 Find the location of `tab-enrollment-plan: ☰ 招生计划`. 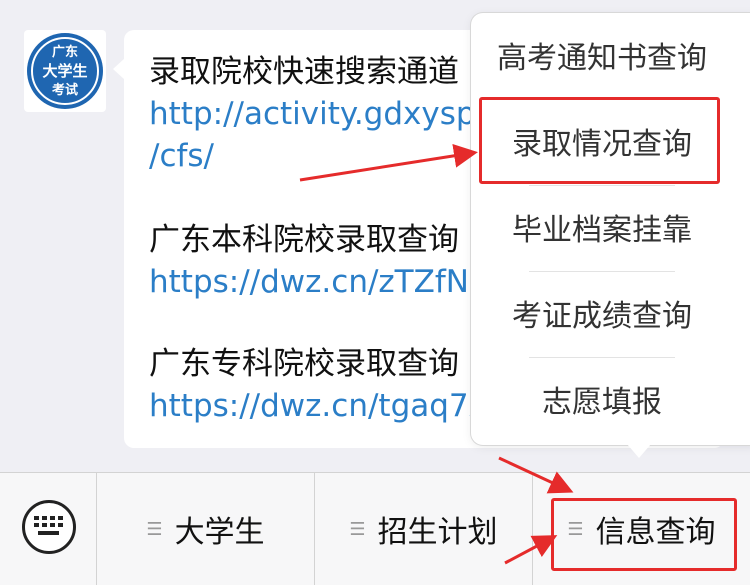

tab-enrollment-plan: ☰ 招生计划 is located at coordinates (423, 529).